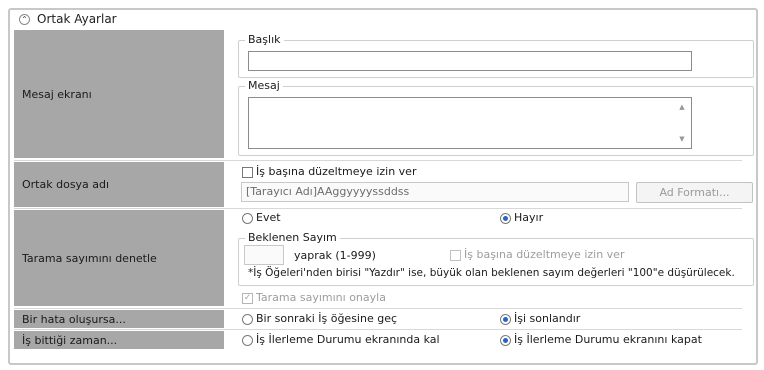 This screenshot has height=370, width=764. What do you see at coordinates (470, 123) in the screenshot?
I see `message-textarea: ▲ ▼` at bounding box center [470, 123].